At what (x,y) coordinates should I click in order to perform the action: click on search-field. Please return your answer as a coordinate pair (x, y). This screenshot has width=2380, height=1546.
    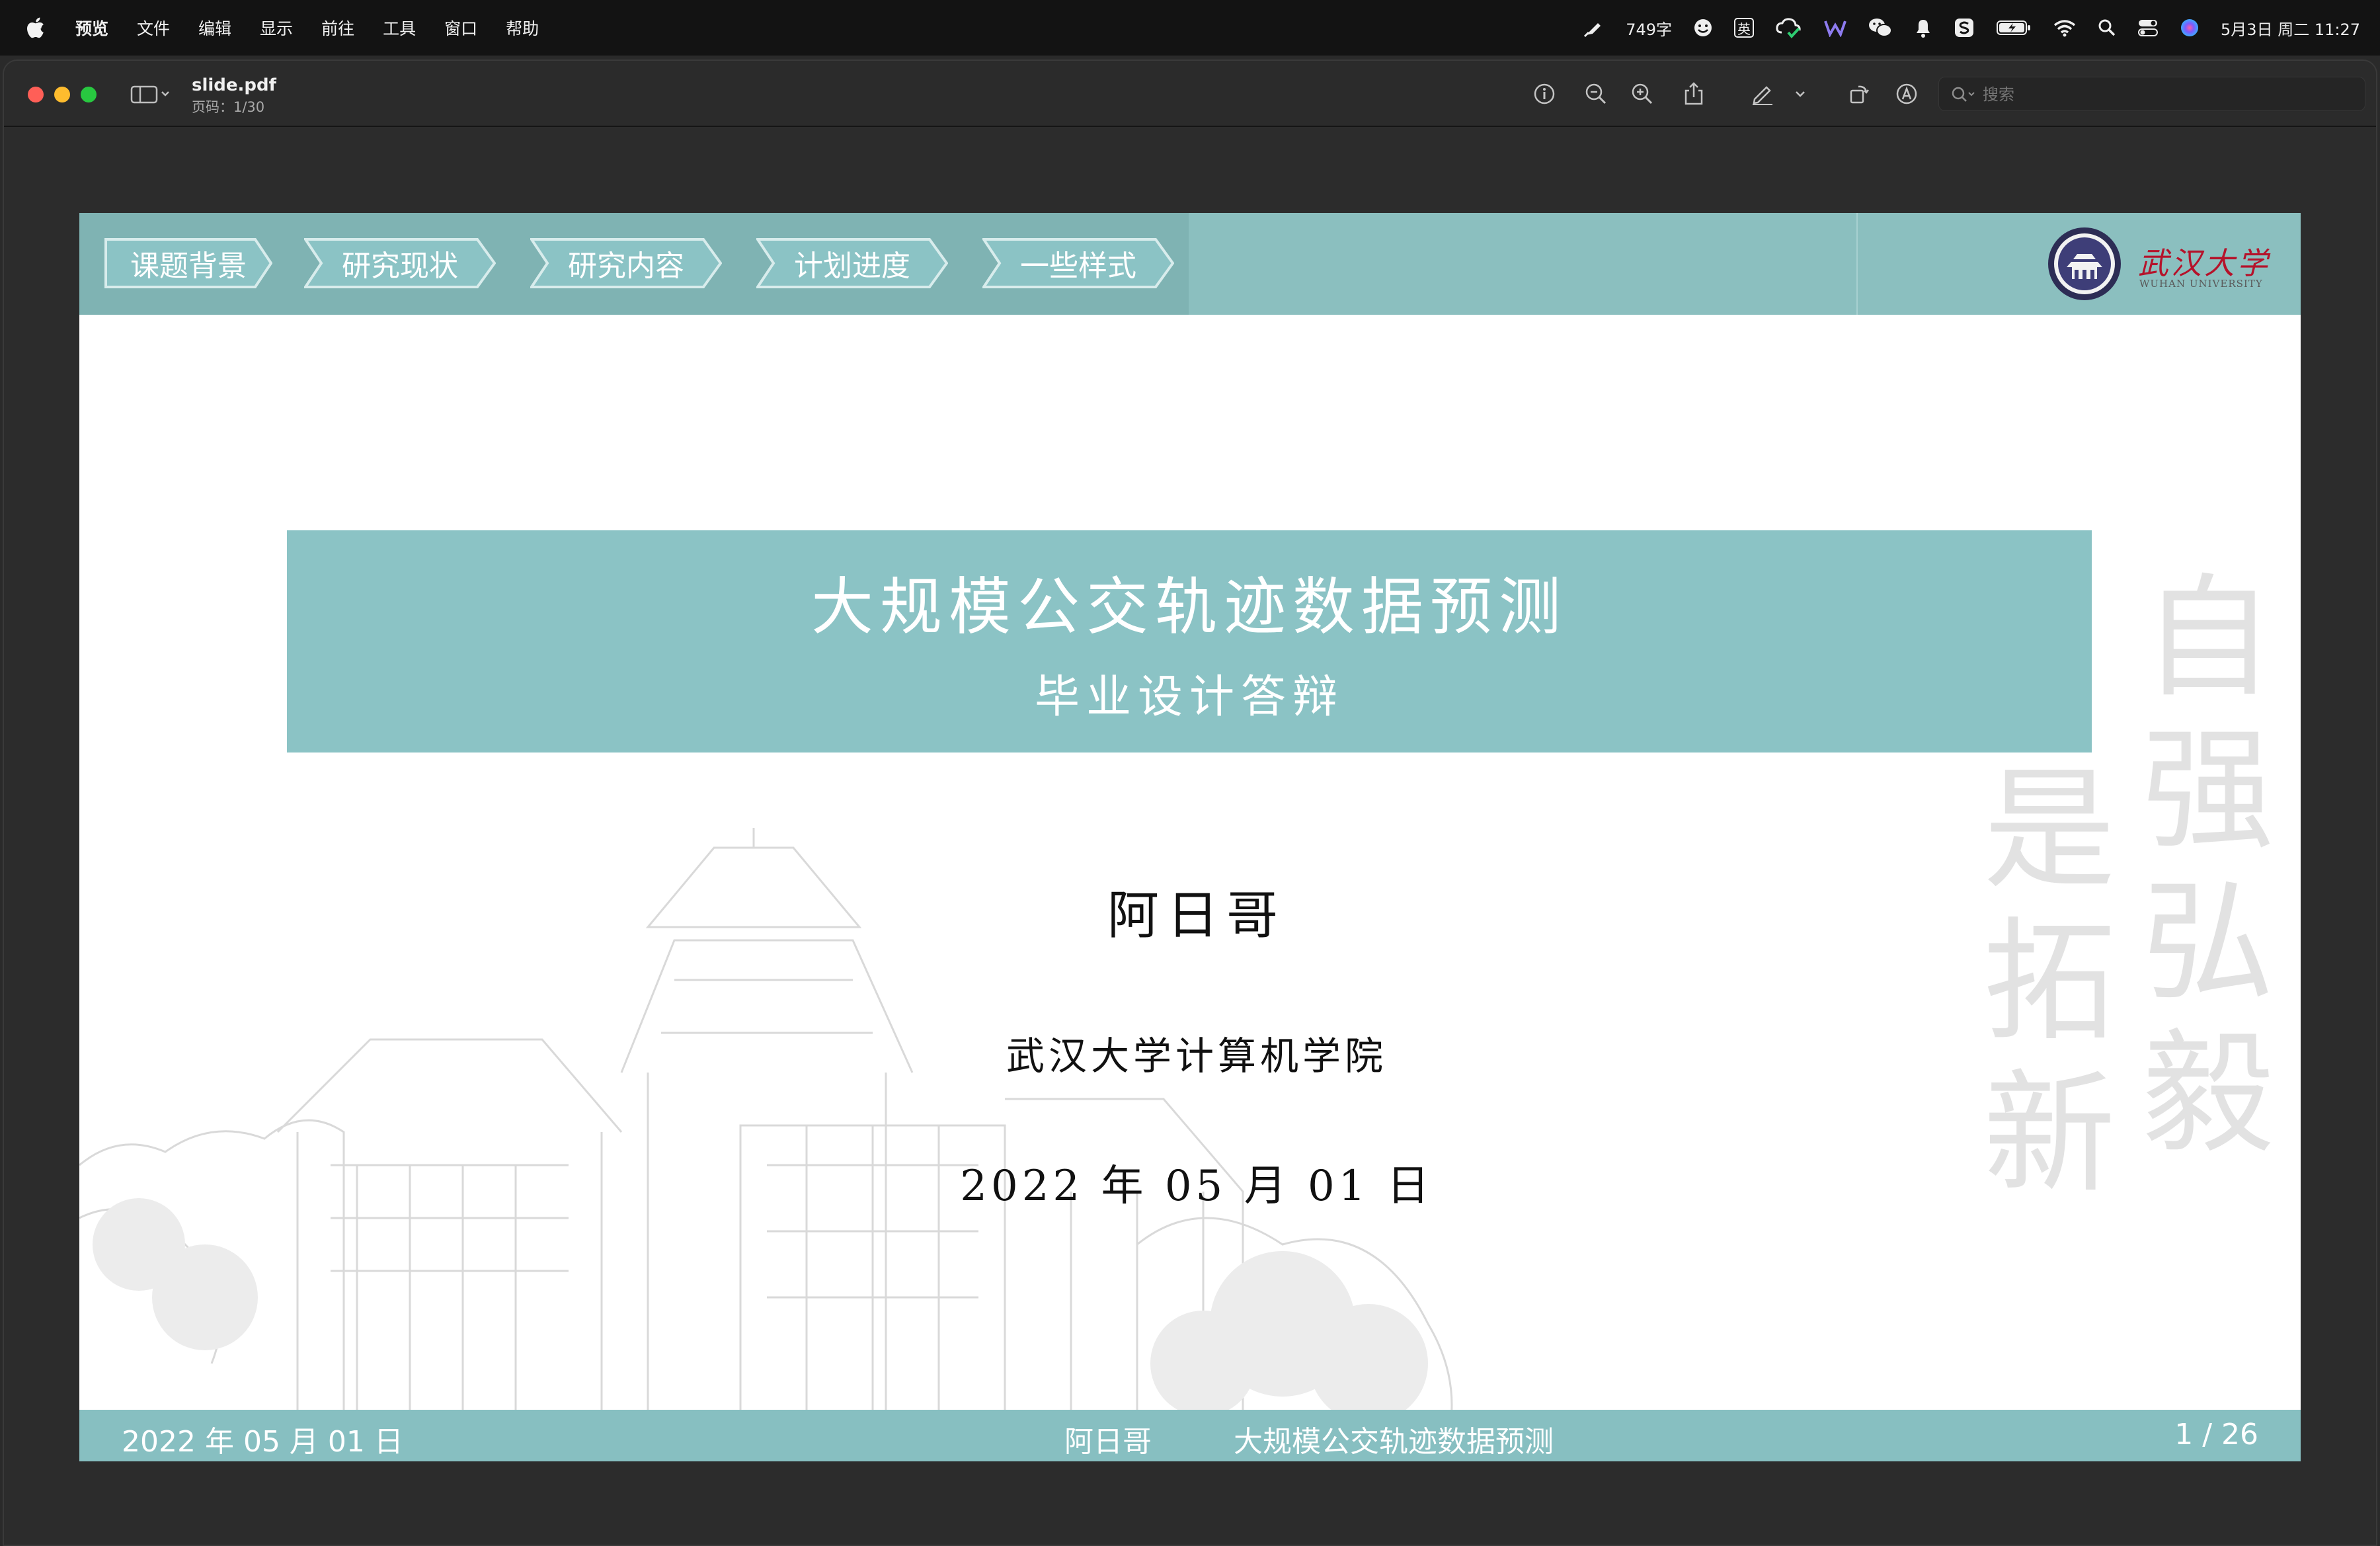
    Looking at the image, I should click on (2151, 94).